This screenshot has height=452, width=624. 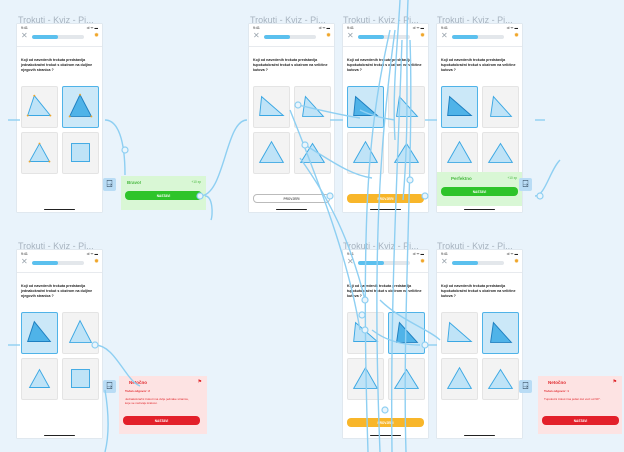 I want to click on feedback-answer: Točan odgovor: 2, so click(x=137, y=391).